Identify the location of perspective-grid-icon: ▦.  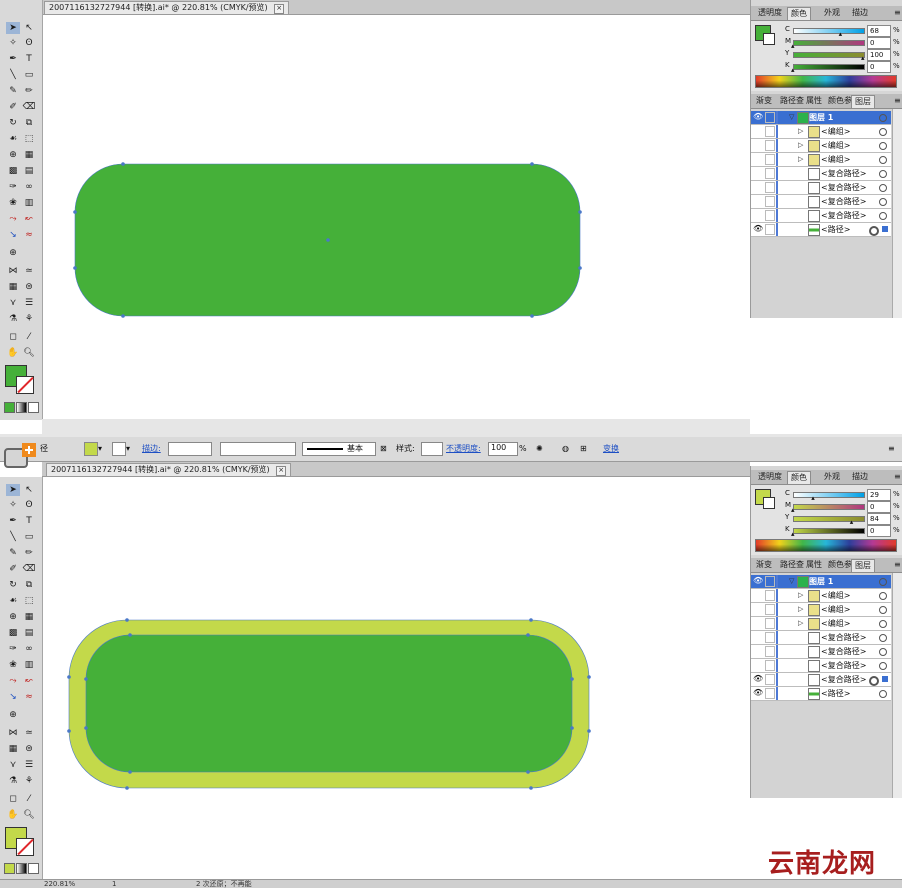
(29, 617).